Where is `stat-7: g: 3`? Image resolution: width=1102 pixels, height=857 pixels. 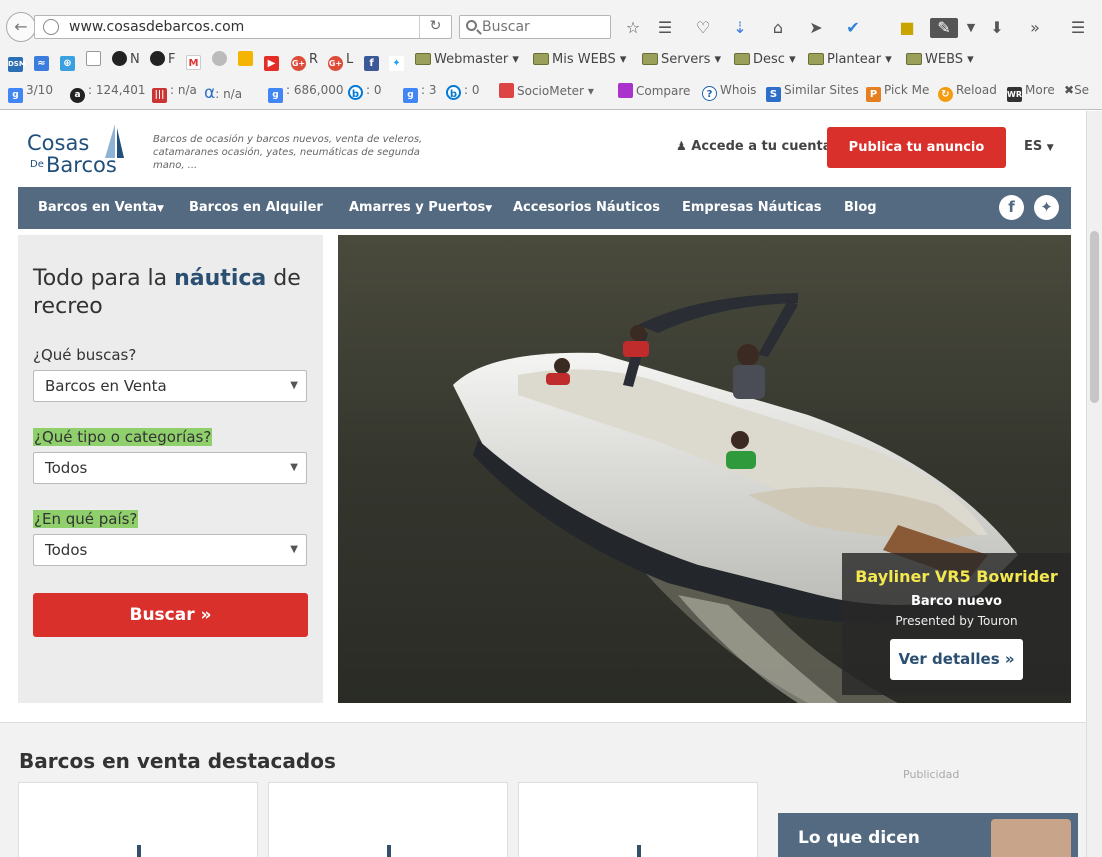
stat-7: g: 3 is located at coordinates (420, 93).